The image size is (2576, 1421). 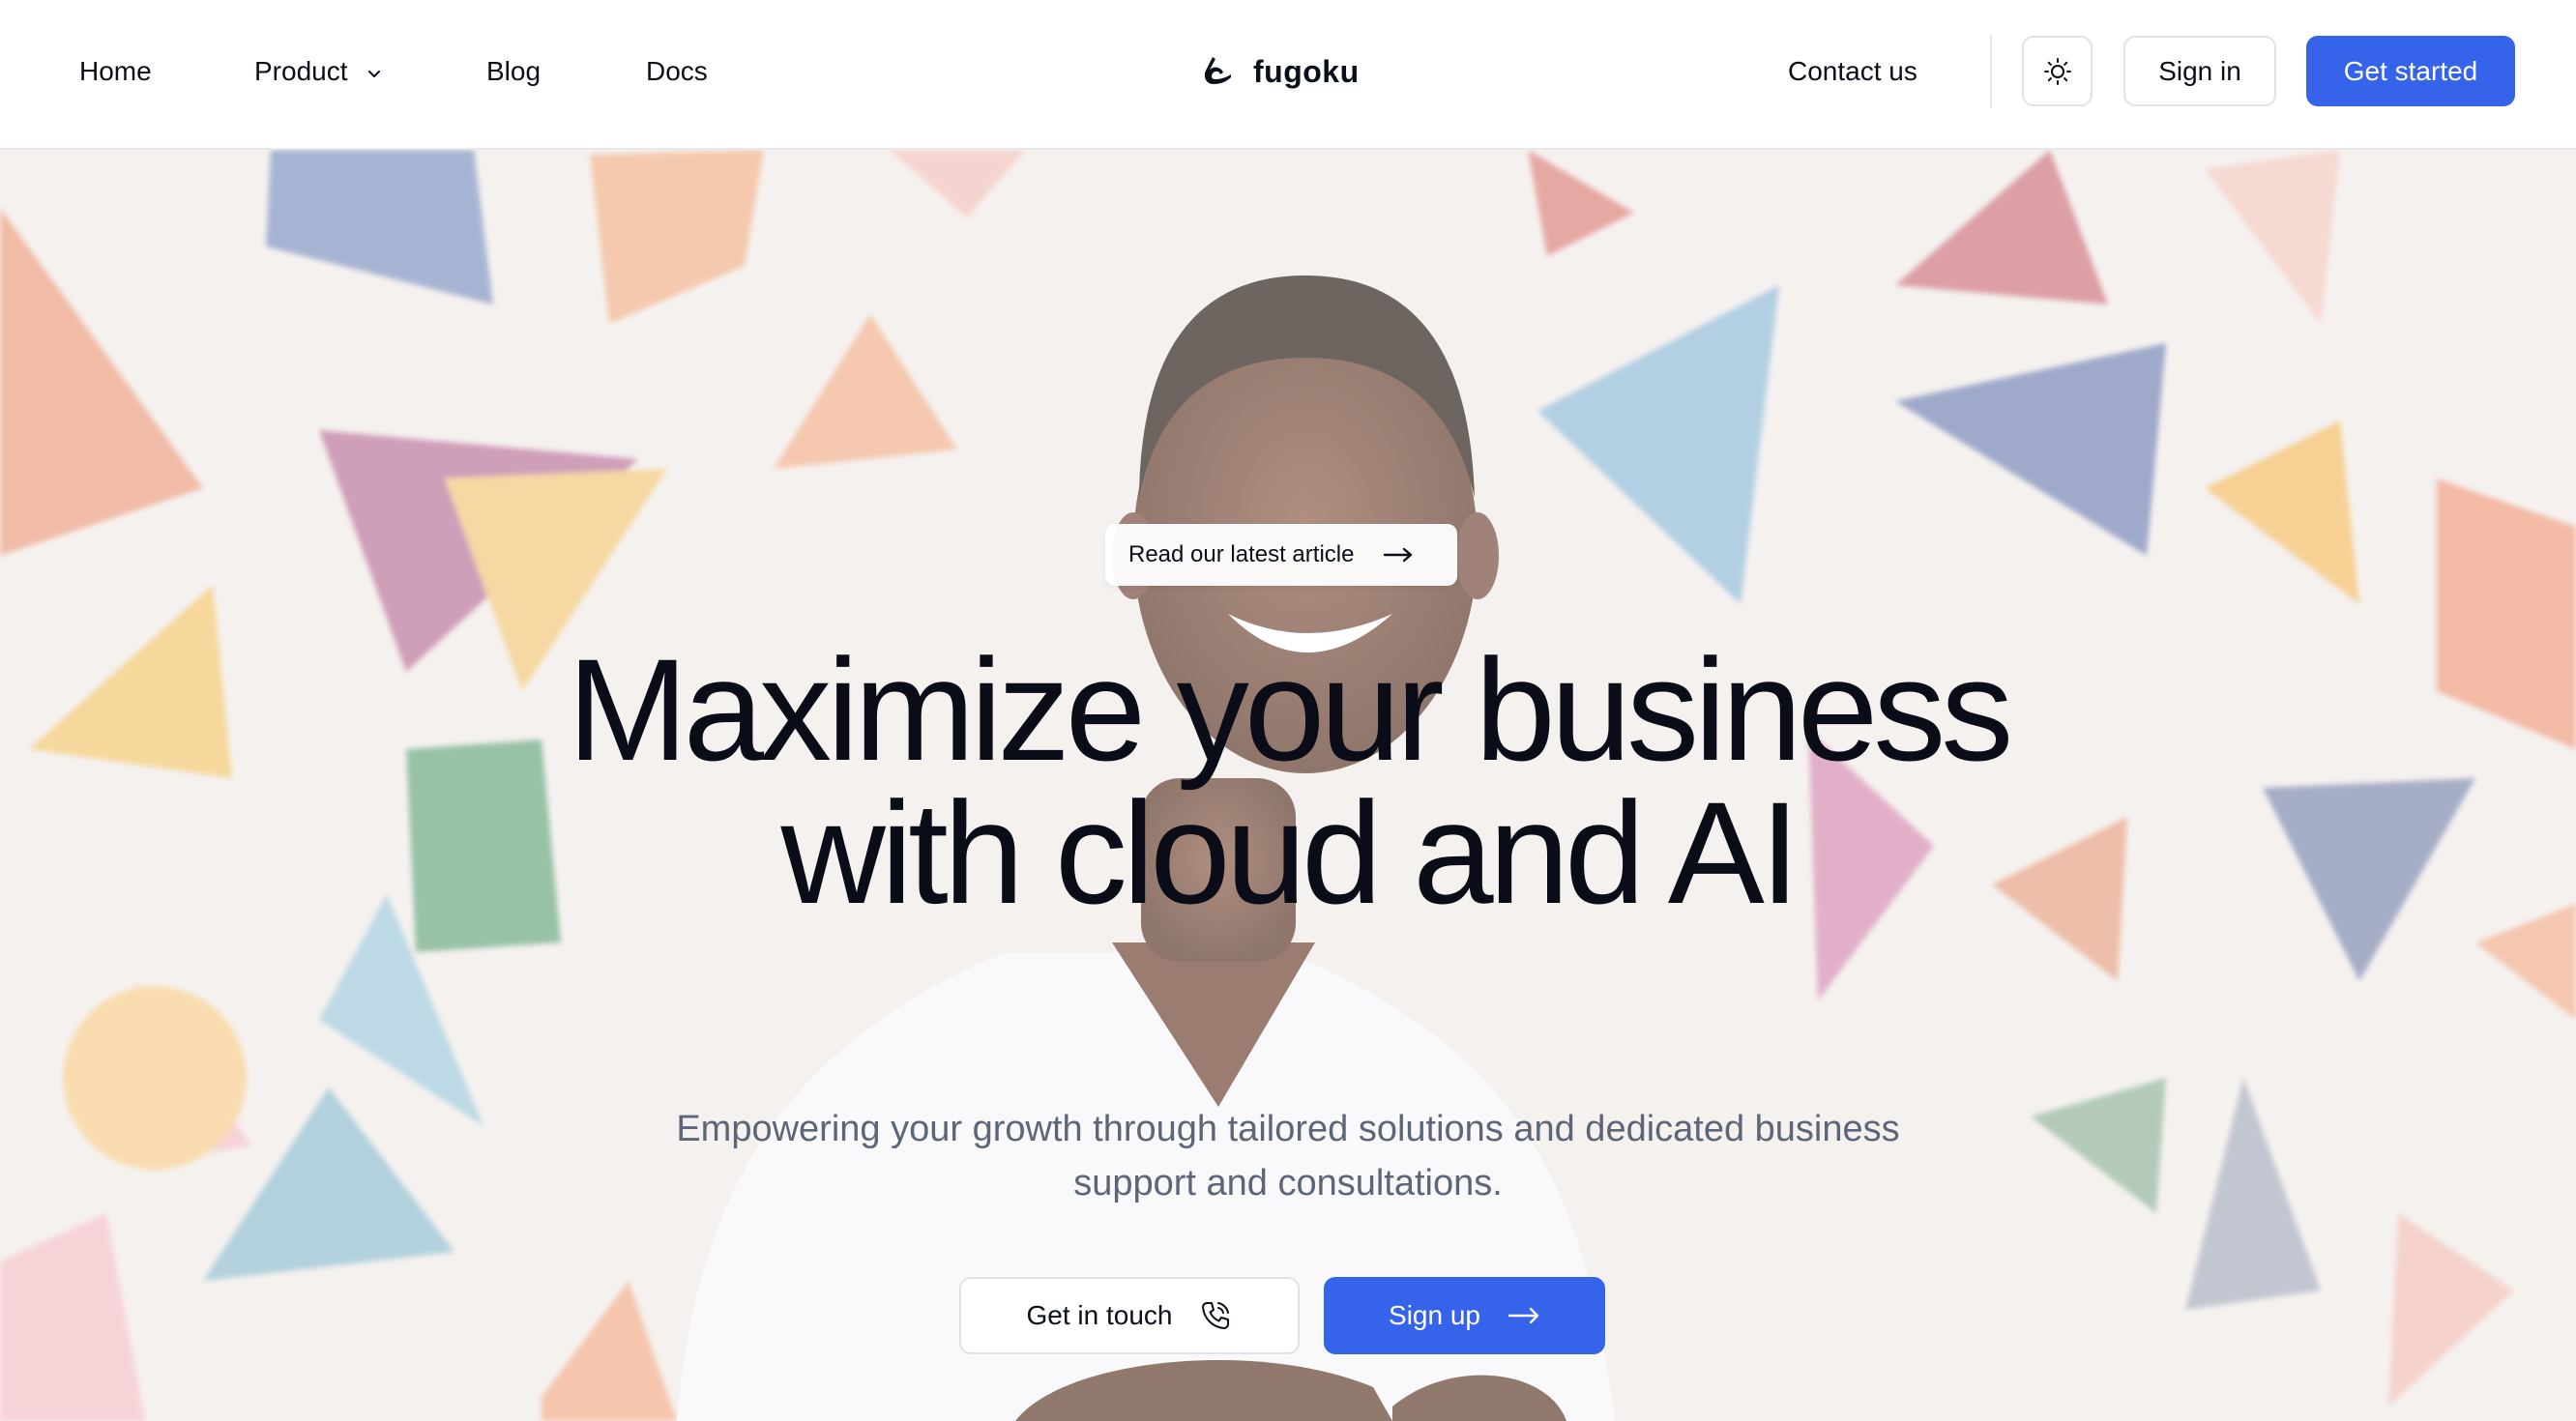 I want to click on nav-product-label: Product, so click(x=301, y=71).